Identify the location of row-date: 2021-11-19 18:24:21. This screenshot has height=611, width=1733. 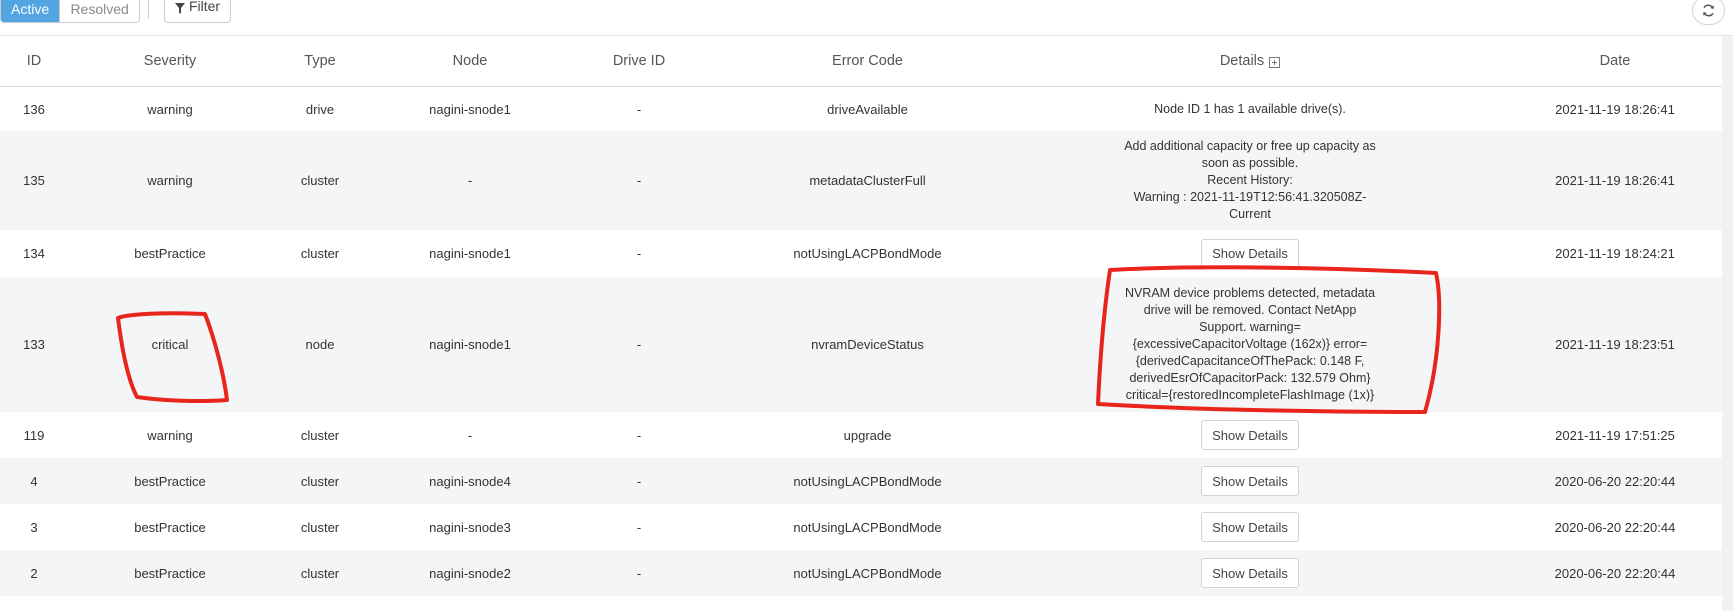
(1615, 253).